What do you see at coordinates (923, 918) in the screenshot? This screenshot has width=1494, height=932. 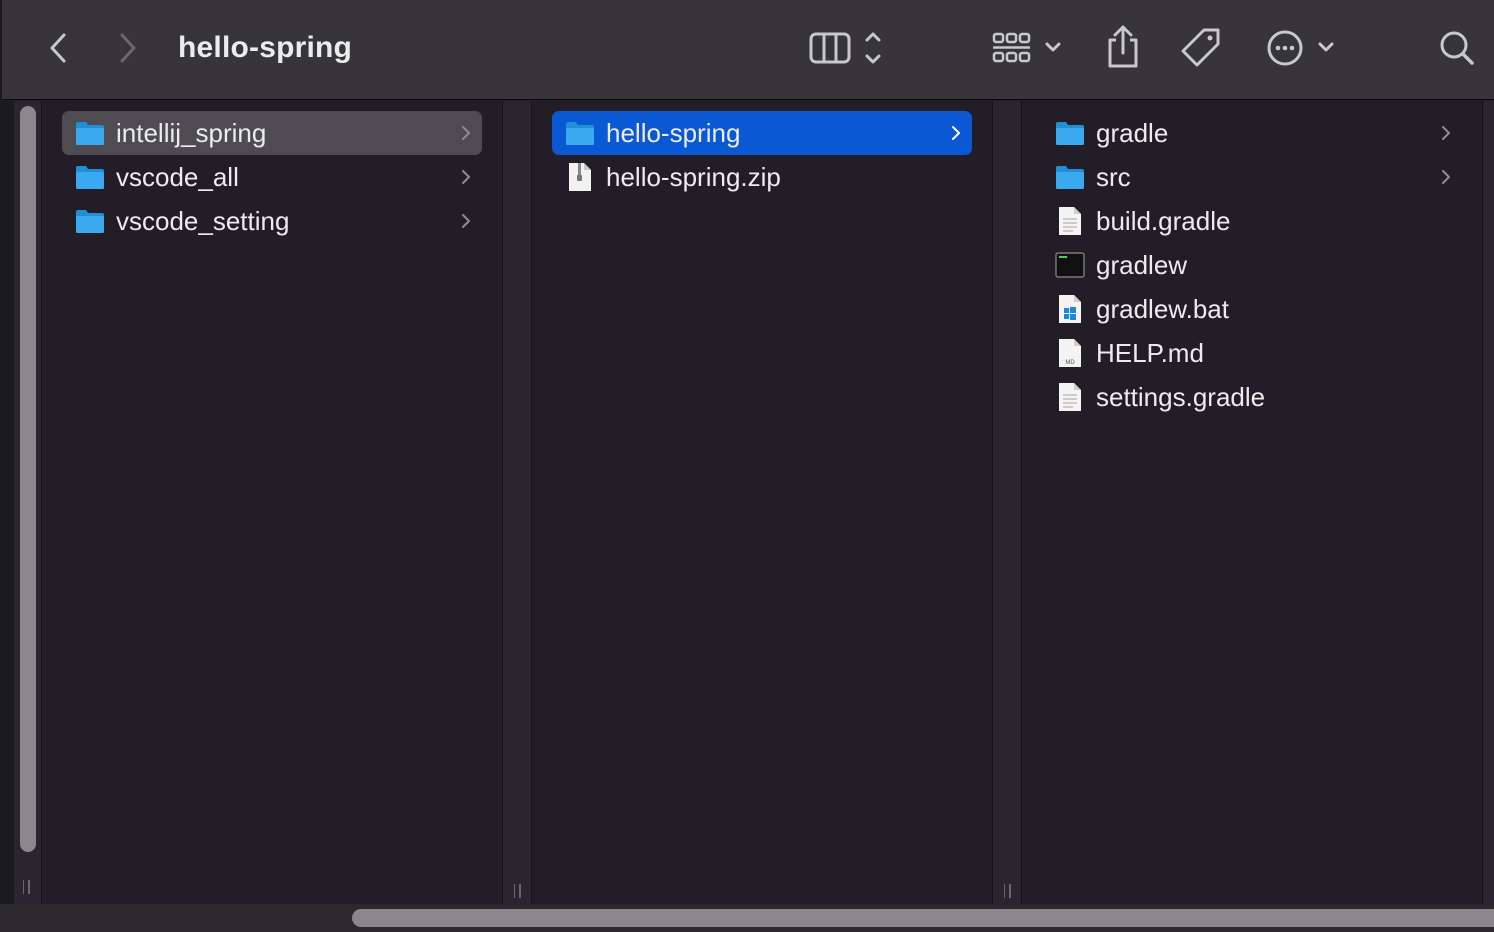 I see `horizontal-scrollbar-thumb` at bounding box center [923, 918].